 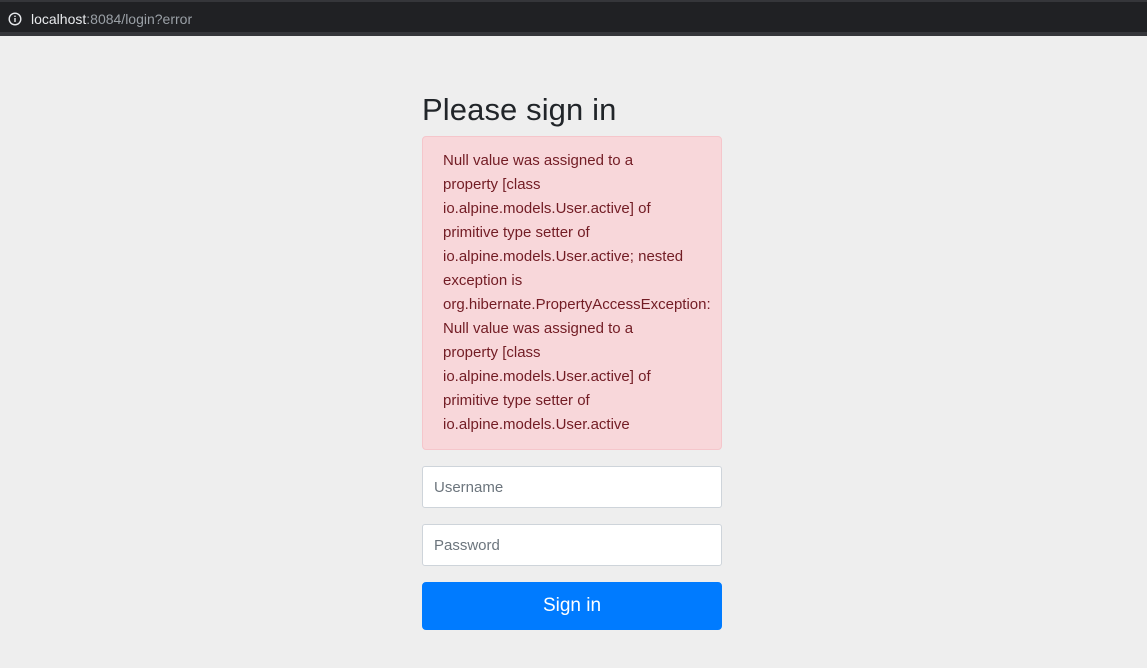 What do you see at coordinates (59, 19) in the screenshot?
I see `url-host: localhost` at bounding box center [59, 19].